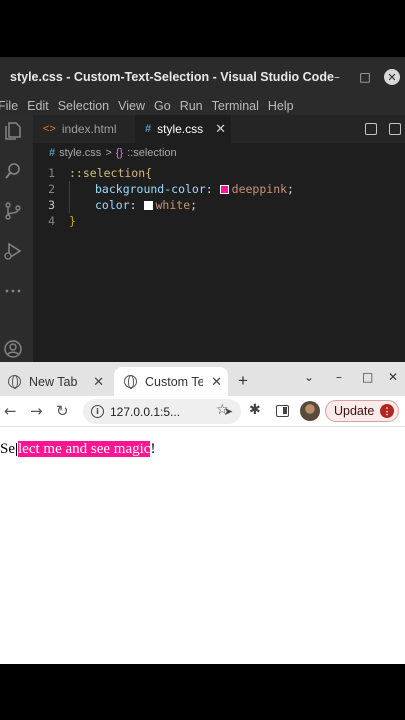 The width and height of the screenshot is (405, 720). I want to click on code-line: 4 }, so click(219, 221).